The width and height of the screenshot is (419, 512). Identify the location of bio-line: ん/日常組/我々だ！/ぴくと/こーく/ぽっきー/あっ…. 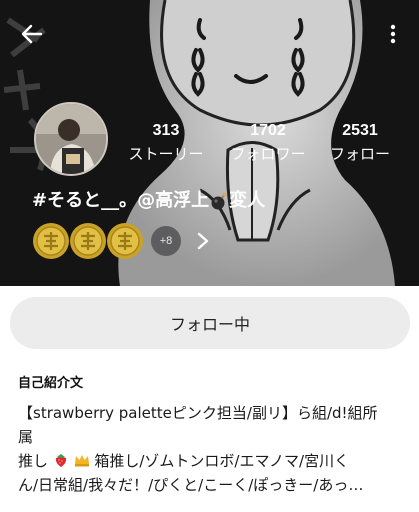
(191, 485).